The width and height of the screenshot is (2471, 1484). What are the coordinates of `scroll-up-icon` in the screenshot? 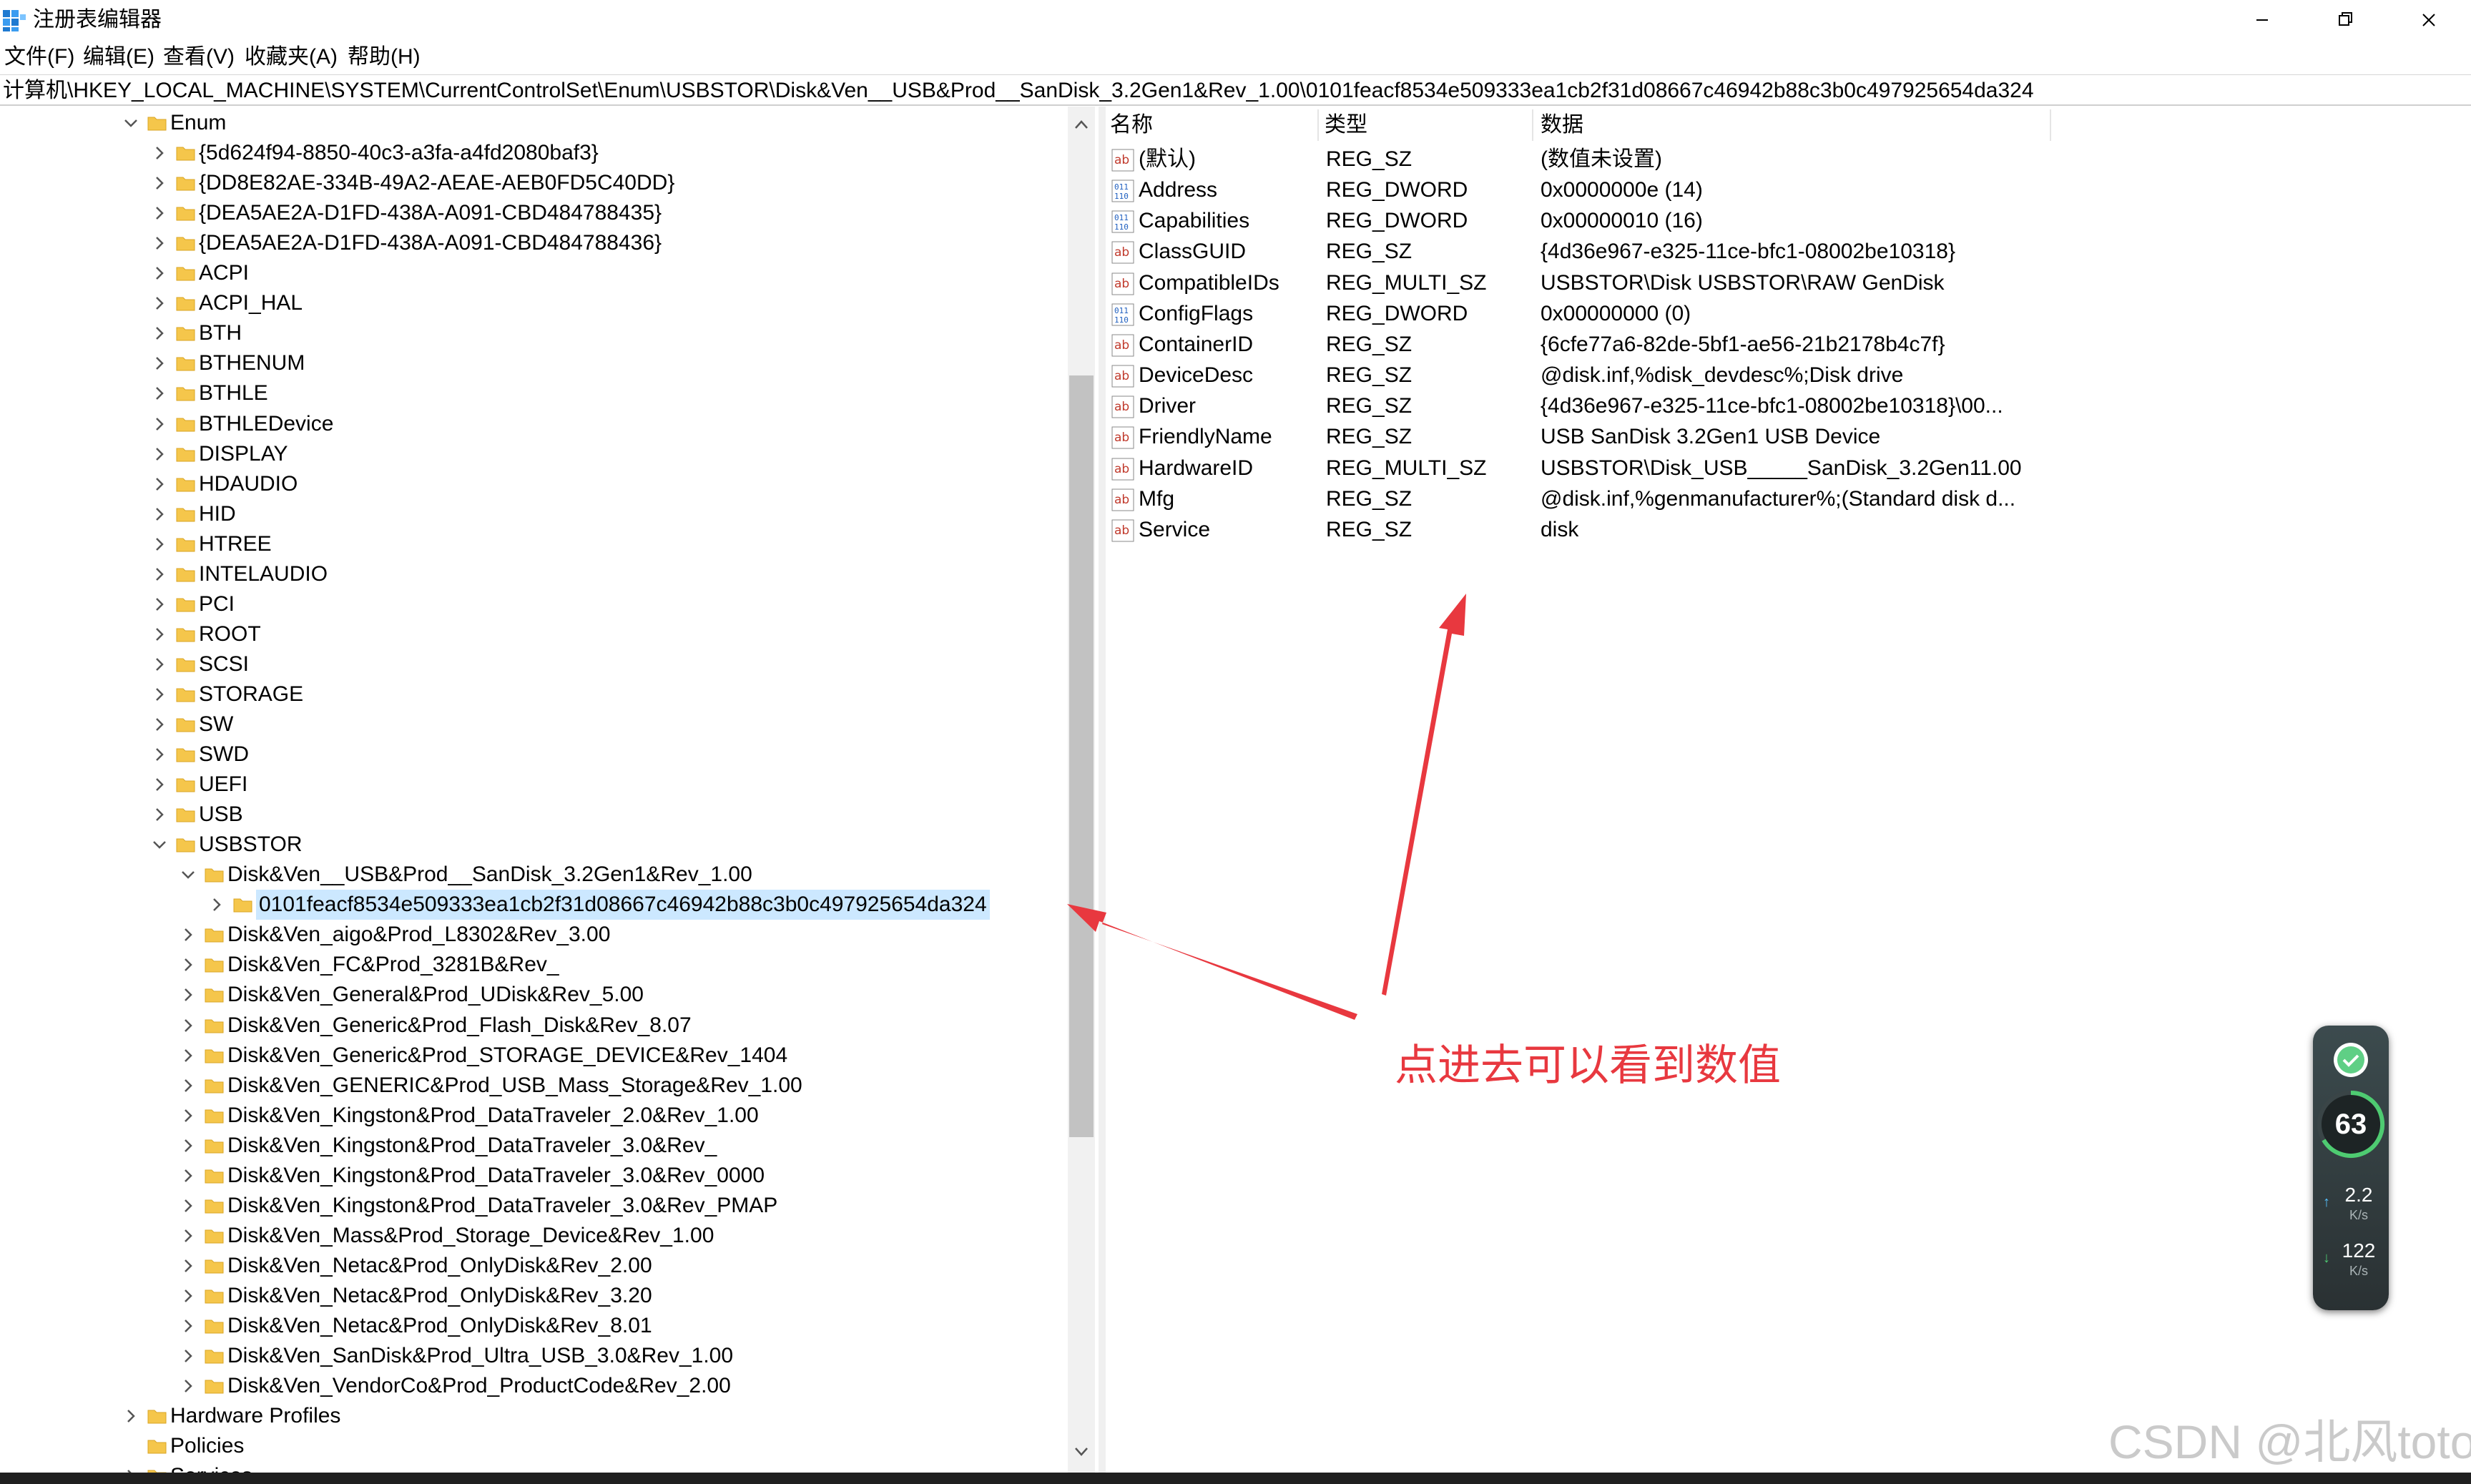 It's located at (1081, 125).